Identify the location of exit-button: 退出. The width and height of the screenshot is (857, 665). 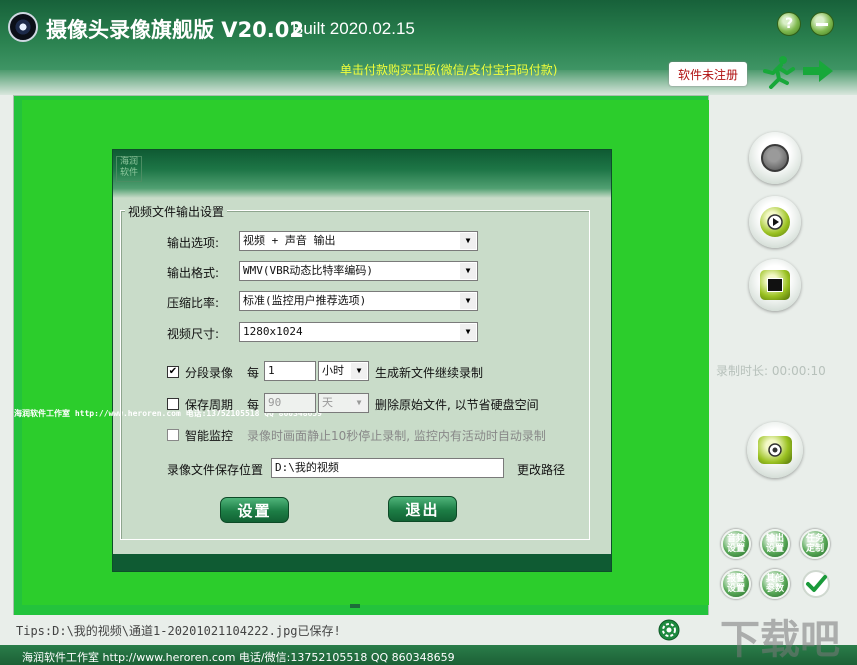
(422, 509).